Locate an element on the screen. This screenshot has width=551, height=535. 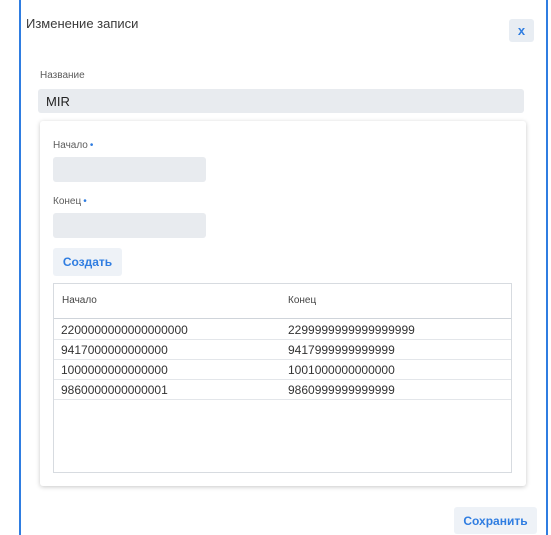
cell-start: 2200000000000000000 is located at coordinates (124, 330).